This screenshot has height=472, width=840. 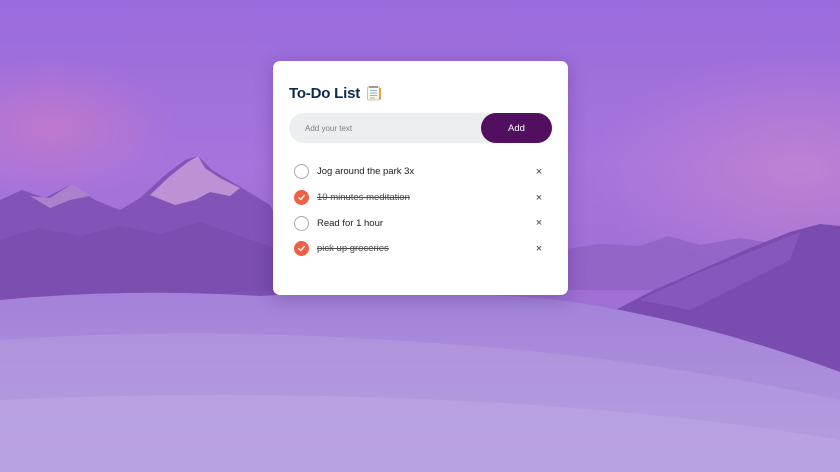 I want to click on task-label: Read for 1 hour, so click(x=350, y=223).